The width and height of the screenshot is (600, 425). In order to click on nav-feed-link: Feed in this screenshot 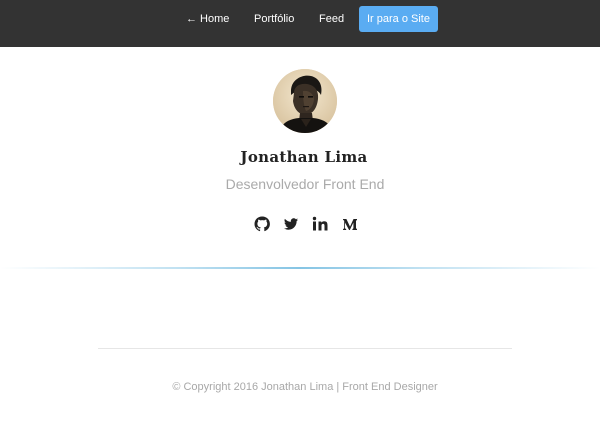, I will do `click(331, 19)`.